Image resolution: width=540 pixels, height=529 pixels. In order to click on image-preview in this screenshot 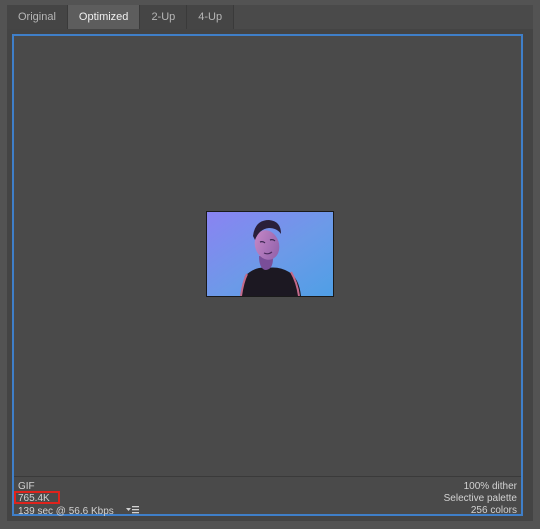, I will do `click(270, 254)`.